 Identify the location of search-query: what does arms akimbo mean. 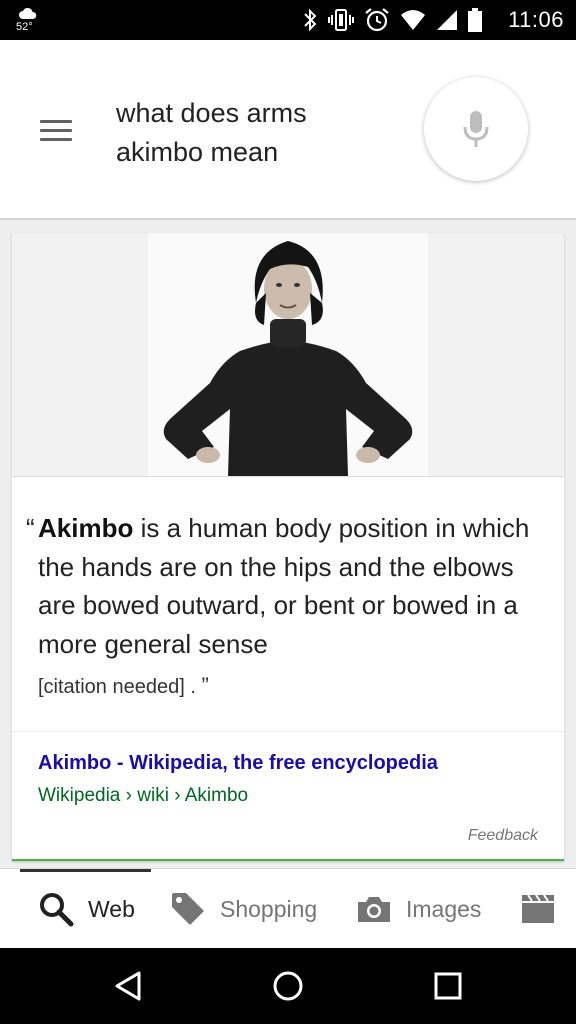
(256, 133).